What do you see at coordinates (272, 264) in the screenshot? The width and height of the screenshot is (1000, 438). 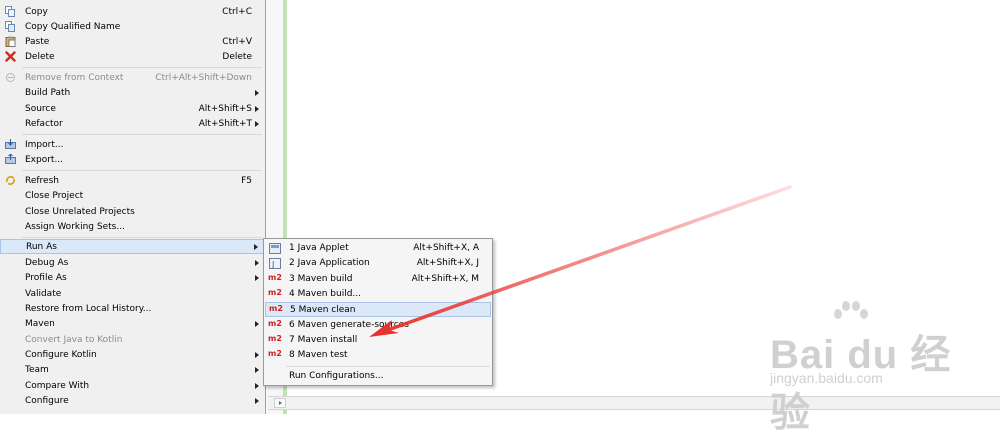 I see `svg-text: J` at bounding box center [272, 264].